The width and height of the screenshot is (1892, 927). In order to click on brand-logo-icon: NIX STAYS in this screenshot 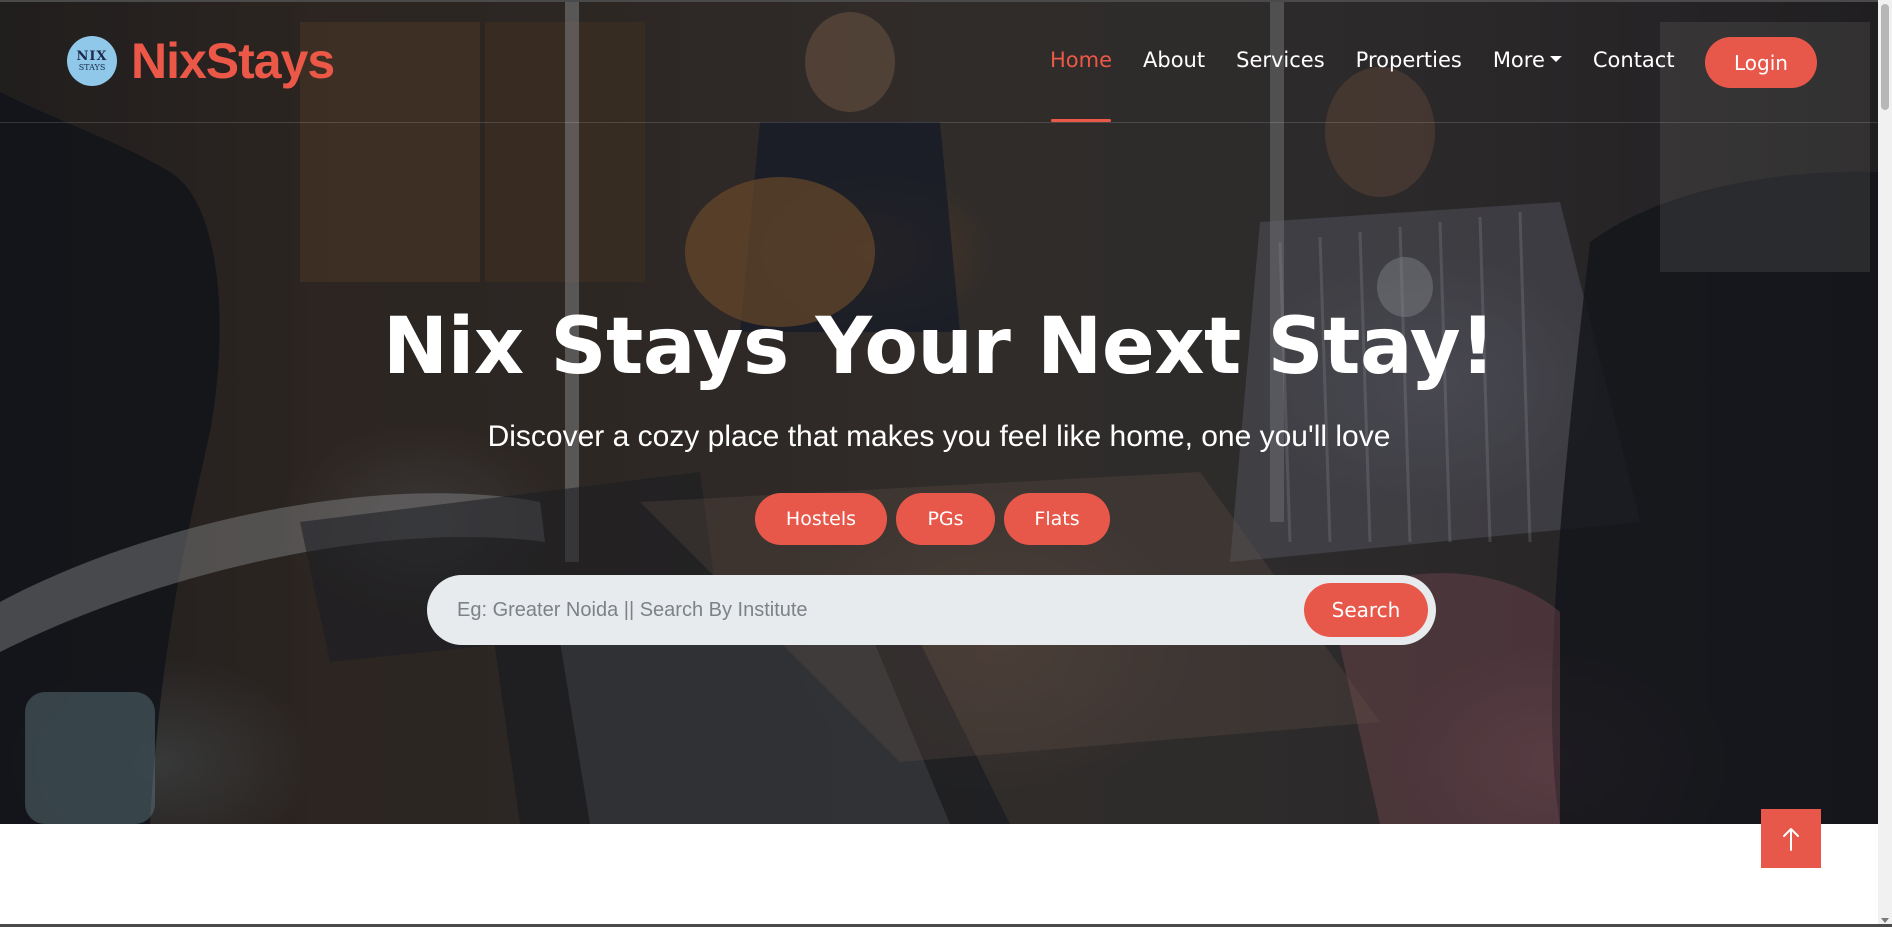, I will do `click(92, 61)`.